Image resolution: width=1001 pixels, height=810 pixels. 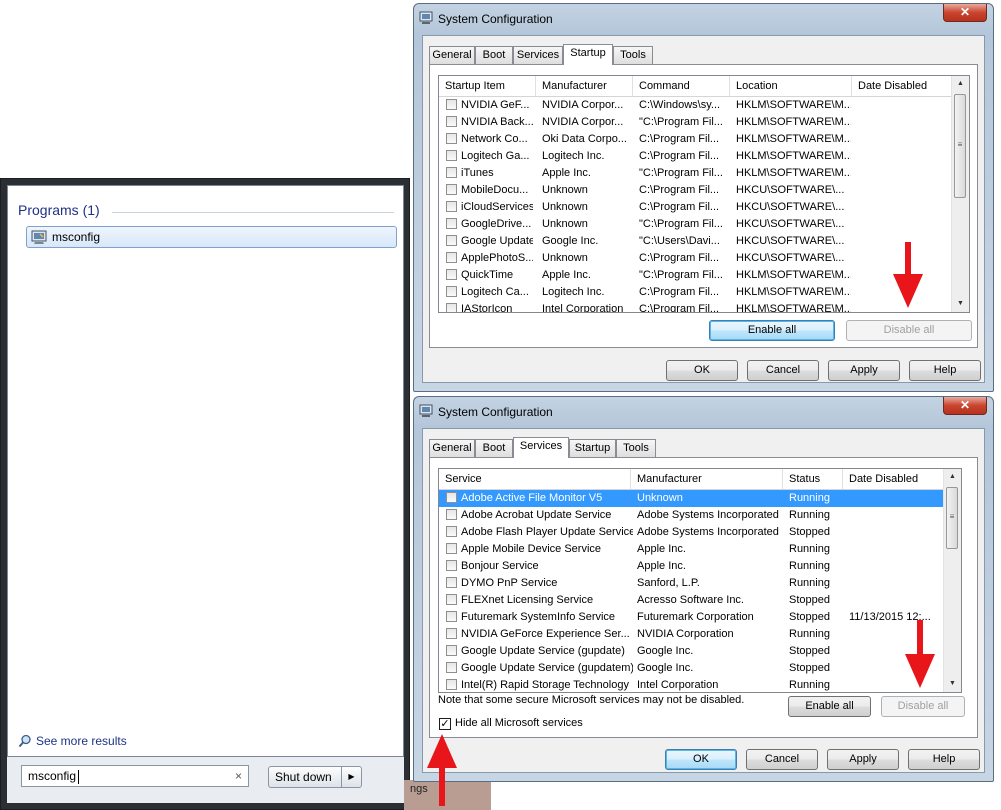 What do you see at coordinates (535, 479) in the screenshot?
I see `column-header-service: Service` at bounding box center [535, 479].